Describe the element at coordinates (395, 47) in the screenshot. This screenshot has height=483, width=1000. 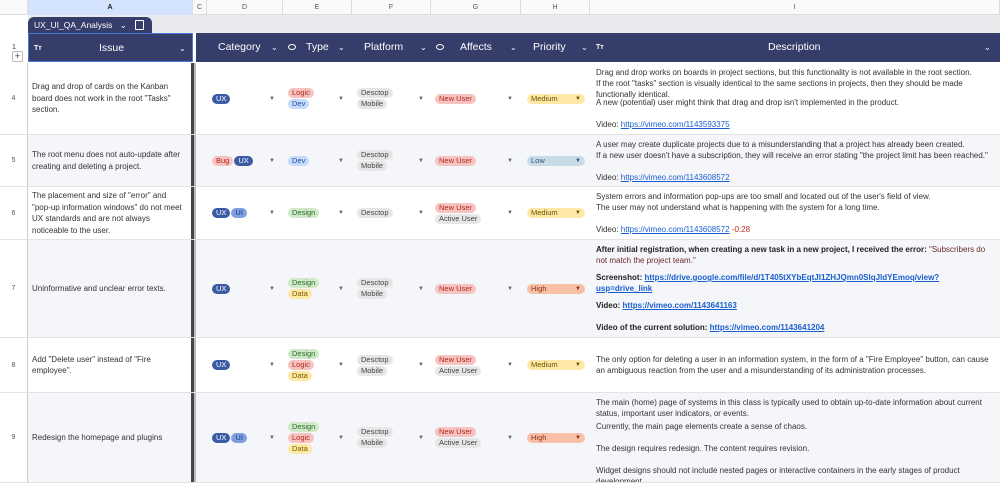
I see `header-platform: Platform ⌄` at that location.